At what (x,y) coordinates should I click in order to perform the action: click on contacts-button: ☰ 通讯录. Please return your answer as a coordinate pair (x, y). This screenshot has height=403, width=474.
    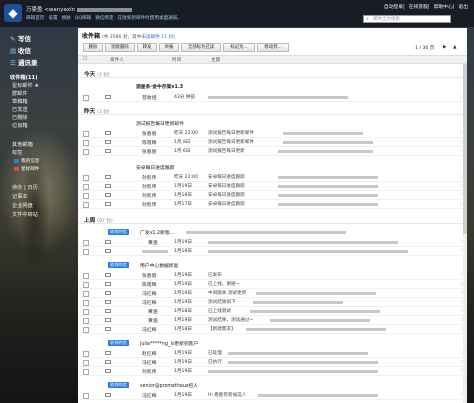
    Looking at the image, I should click on (24, 62).